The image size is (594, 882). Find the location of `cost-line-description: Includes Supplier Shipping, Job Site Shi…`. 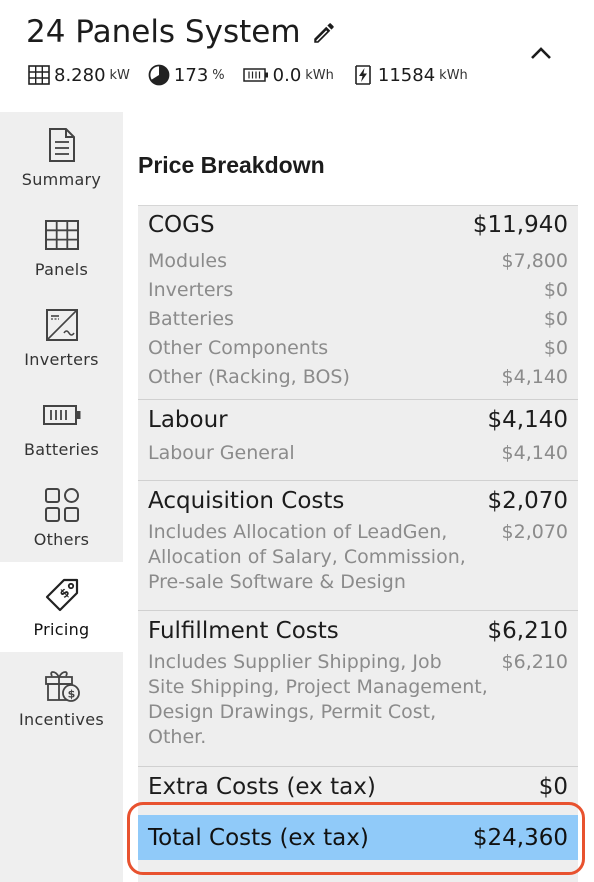

cost-line-description: Includes Supplier Shipping, Job Site Shi… is located at coordinates (318, 700).